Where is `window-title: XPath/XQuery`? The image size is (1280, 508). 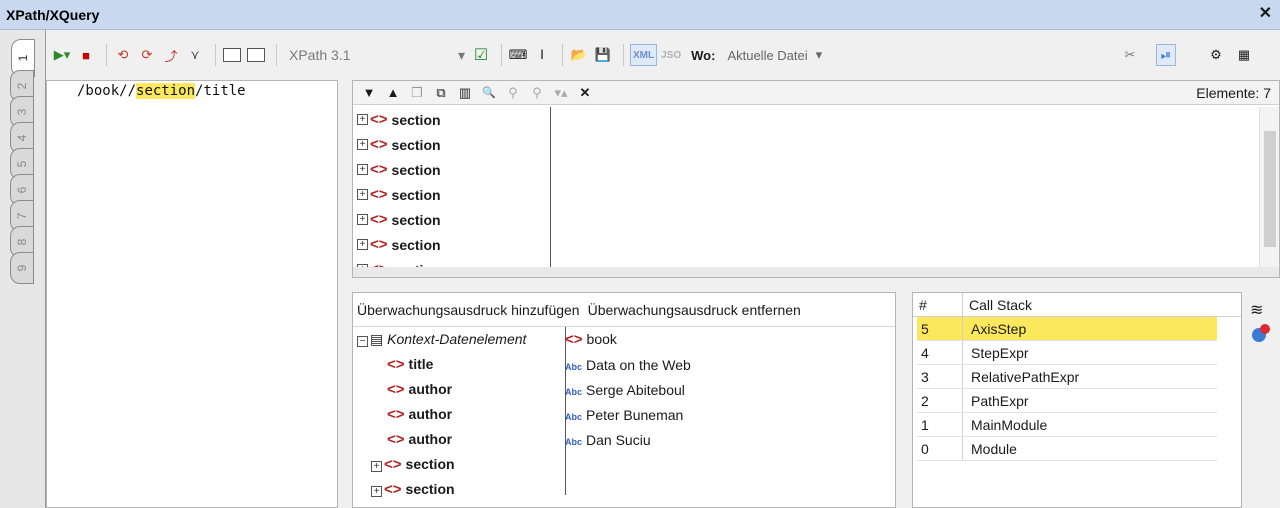 window-title: XPath/XQuery is located at coordinates (53, 14).